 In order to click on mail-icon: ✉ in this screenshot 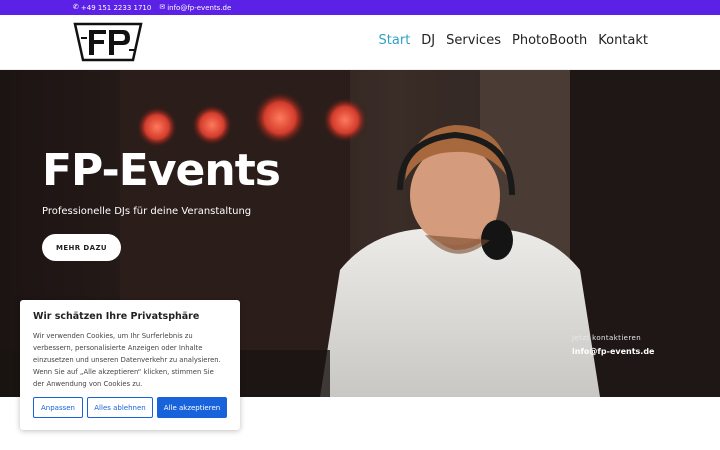, I will do `click(162, 7)`.